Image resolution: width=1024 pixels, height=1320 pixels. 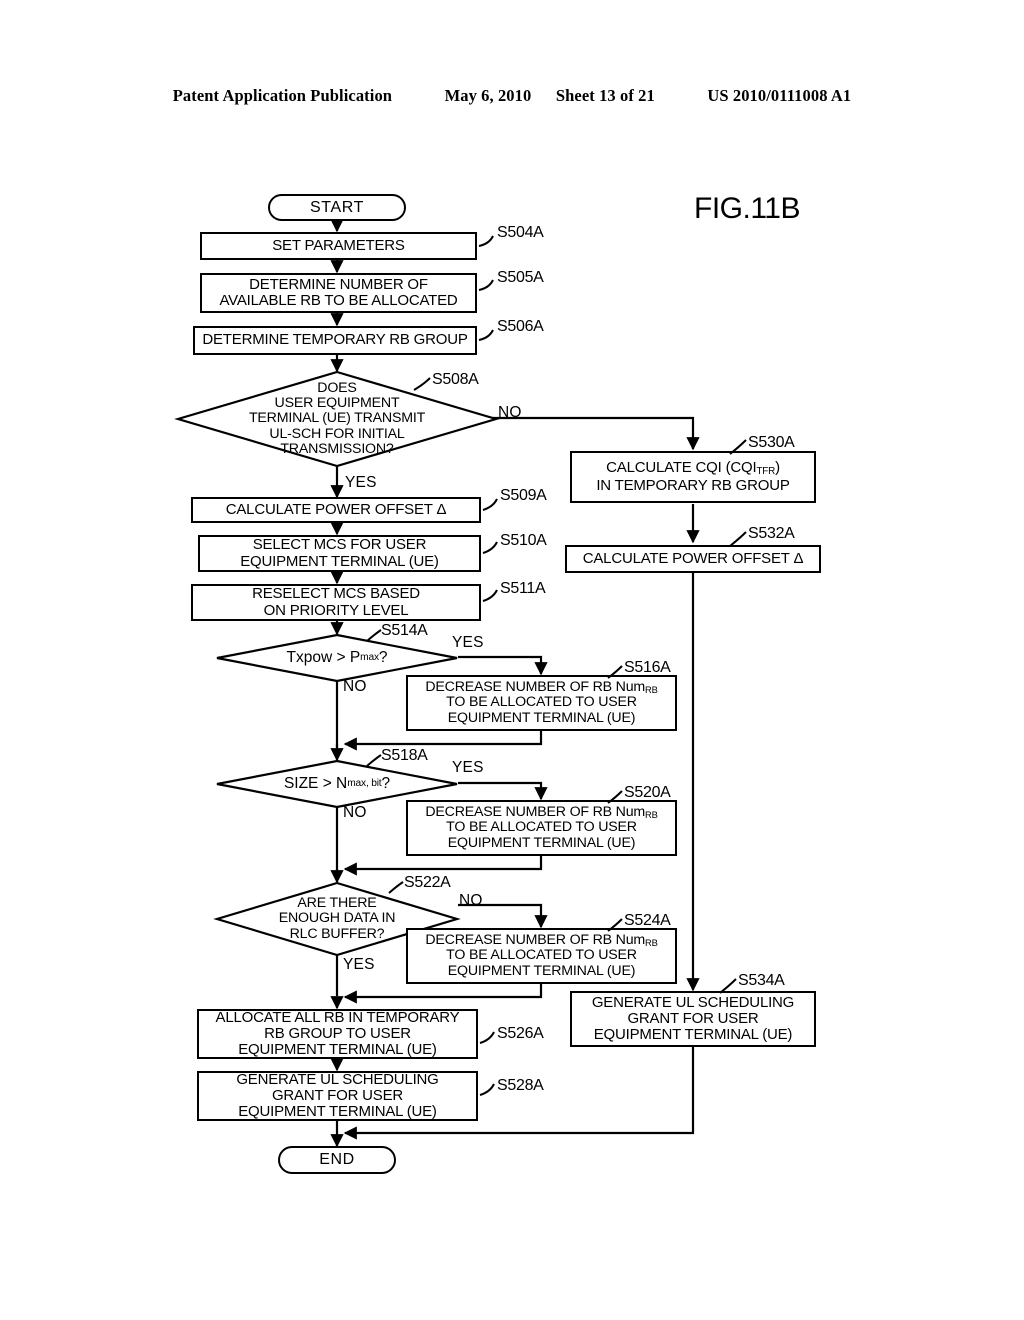 What do you see at coordinates (523, 495) in the screenshot?
I see `step-tag-s509a: S509A` at bounding box center [523, 495].